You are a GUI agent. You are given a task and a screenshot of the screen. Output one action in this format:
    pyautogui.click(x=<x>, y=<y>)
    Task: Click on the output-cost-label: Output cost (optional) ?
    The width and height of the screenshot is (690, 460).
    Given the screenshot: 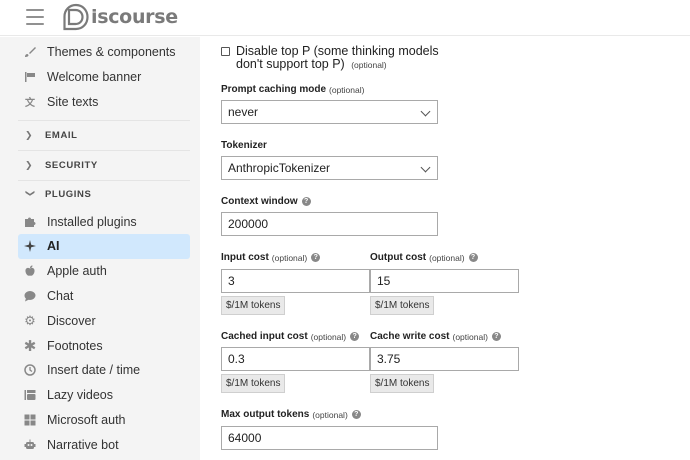 What is the action you would take?
    pyautogui.click(x=424, y=257)
    